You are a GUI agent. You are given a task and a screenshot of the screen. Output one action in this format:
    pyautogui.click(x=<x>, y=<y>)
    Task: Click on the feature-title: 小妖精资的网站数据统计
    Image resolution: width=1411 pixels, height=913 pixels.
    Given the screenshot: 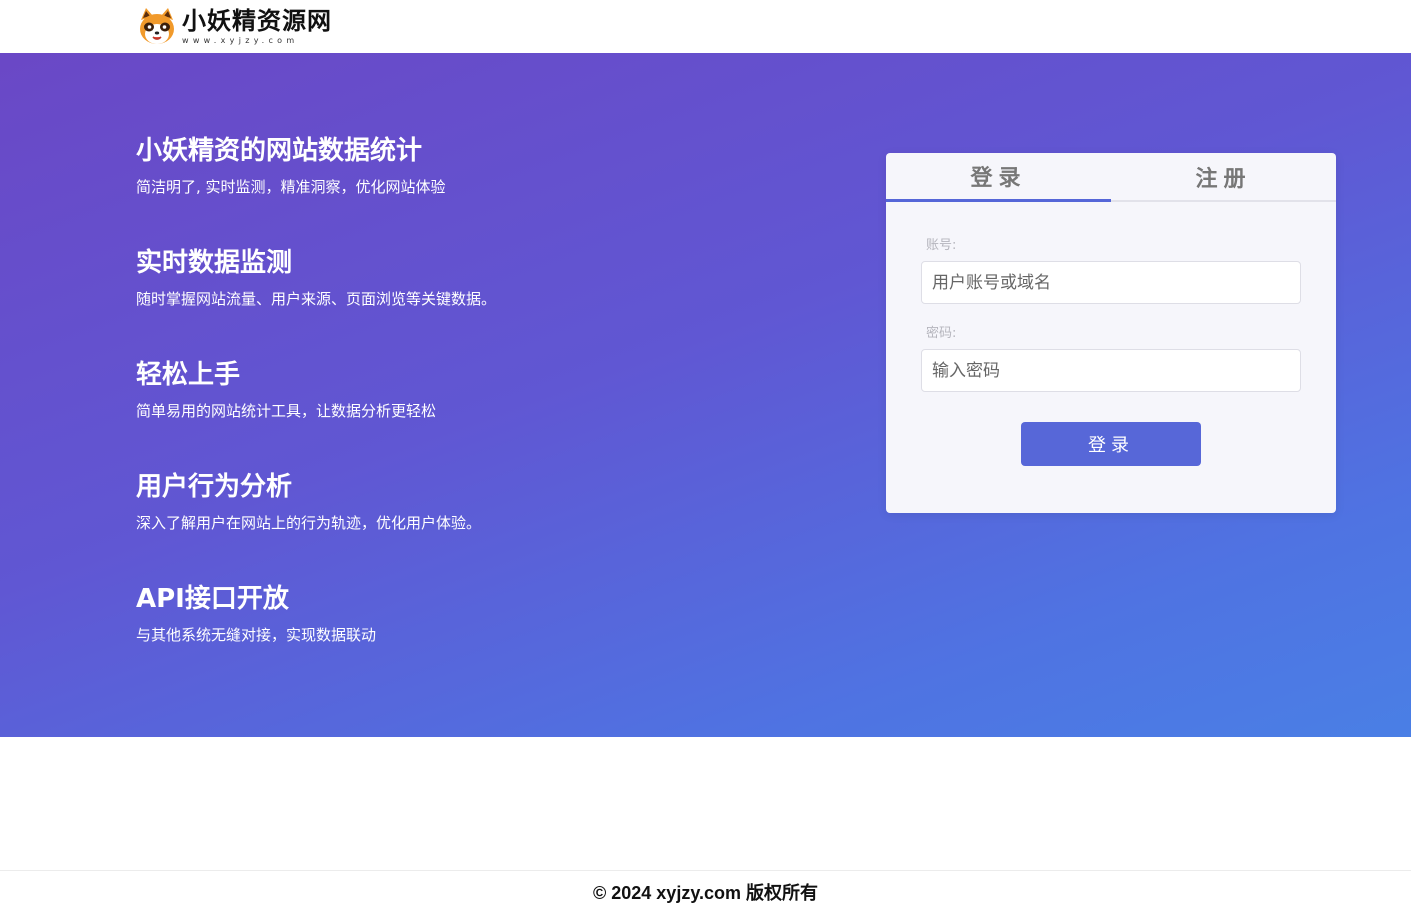 What is the action you would take?
    pyautogui.click(x=279, y=151)
    